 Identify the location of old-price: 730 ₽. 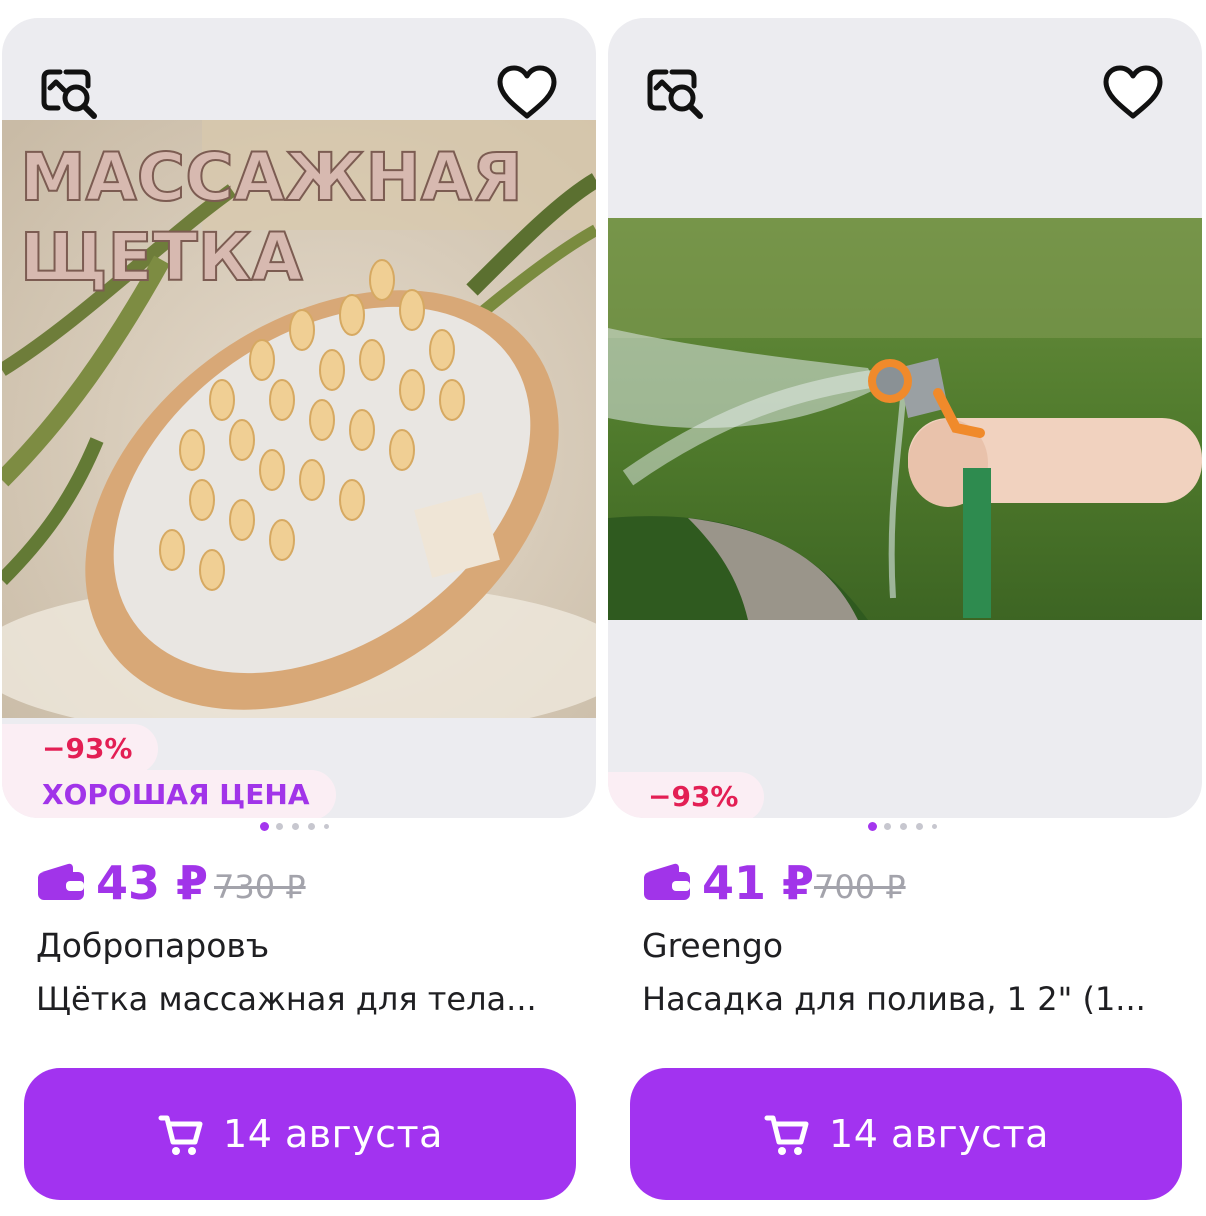
(260, 887).